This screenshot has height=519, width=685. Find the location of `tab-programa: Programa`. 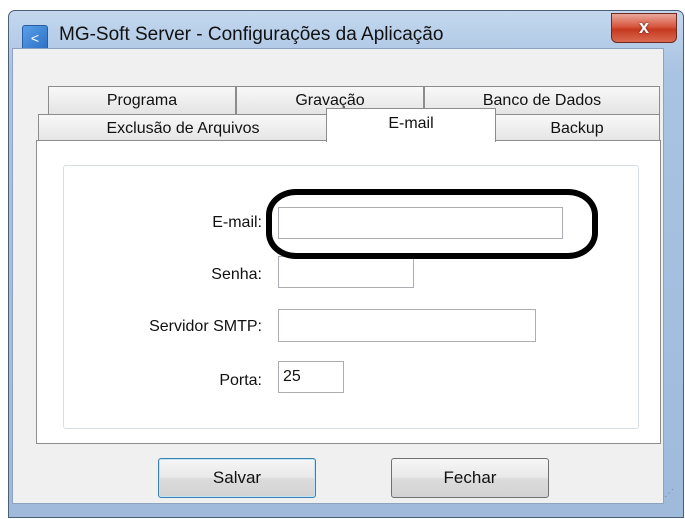

tab-programa: Programa is located at coordinates (142, 100).